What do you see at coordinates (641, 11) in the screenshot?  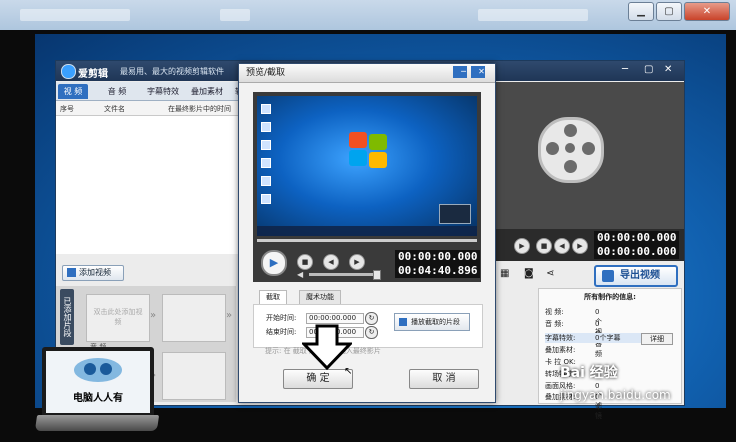 I see `minimize-button: ▁` at bounding box center [641, 11].